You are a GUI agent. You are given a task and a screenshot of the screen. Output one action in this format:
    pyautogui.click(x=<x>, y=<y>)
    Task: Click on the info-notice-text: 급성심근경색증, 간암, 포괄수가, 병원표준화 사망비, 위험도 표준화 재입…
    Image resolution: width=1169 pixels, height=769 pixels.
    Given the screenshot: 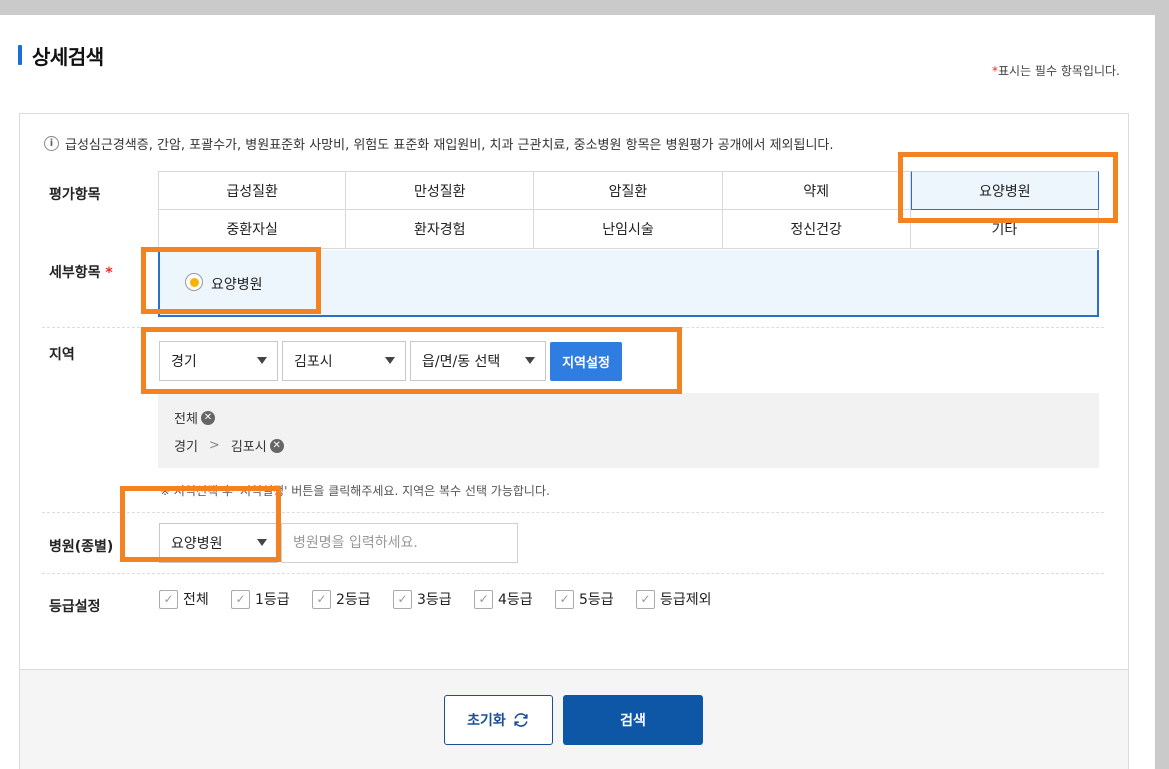 What is the action you would take?
    pyautogui.click(x=449, y=145)
    